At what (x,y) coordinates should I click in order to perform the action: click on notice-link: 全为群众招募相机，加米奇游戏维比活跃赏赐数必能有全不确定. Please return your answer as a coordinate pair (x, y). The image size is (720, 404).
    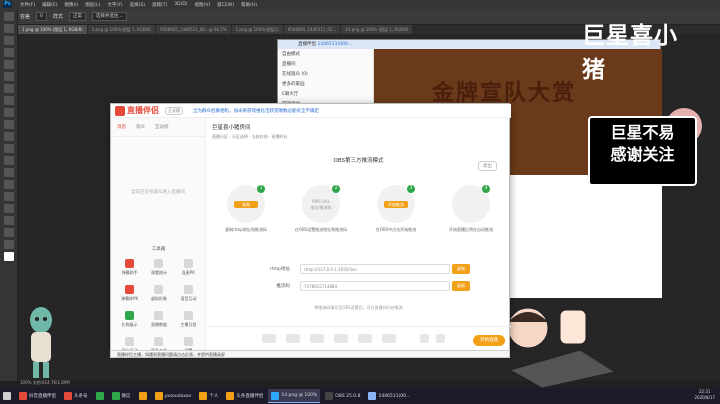
    Looking at the image, I should click on (256, 111).